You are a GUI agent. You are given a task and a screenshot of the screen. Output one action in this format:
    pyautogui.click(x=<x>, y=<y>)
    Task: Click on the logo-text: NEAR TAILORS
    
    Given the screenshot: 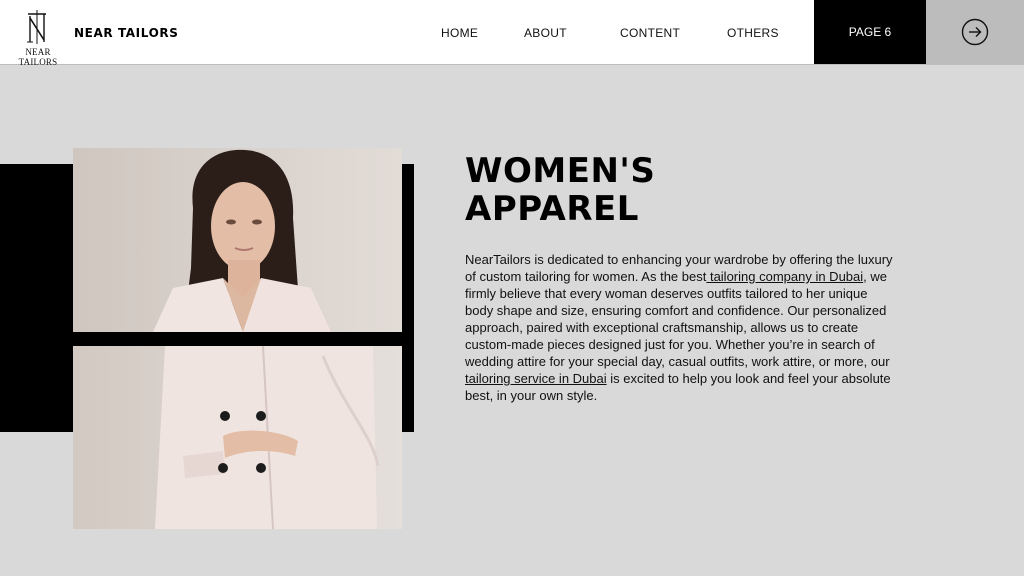 What is the action you would take?
    pyautogui.click(x=38, y=57)
    